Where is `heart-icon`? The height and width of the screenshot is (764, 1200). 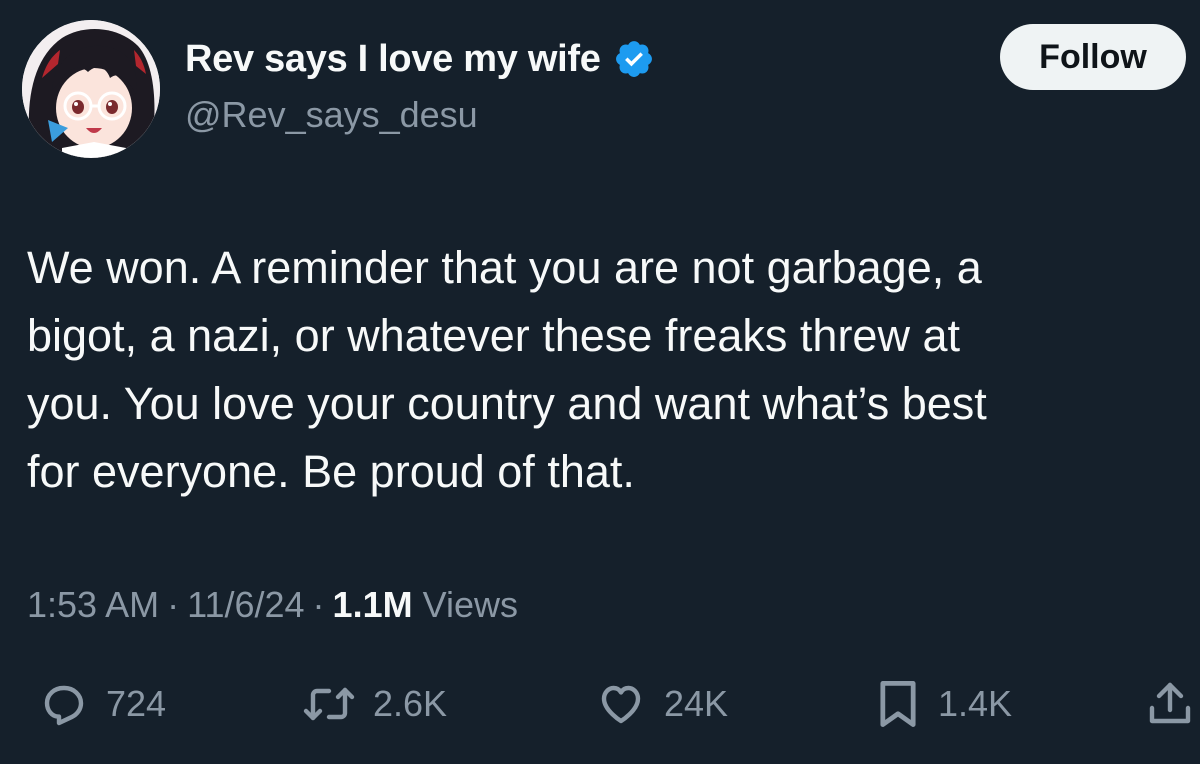
heart-icon is located at coordinates (621, 704).